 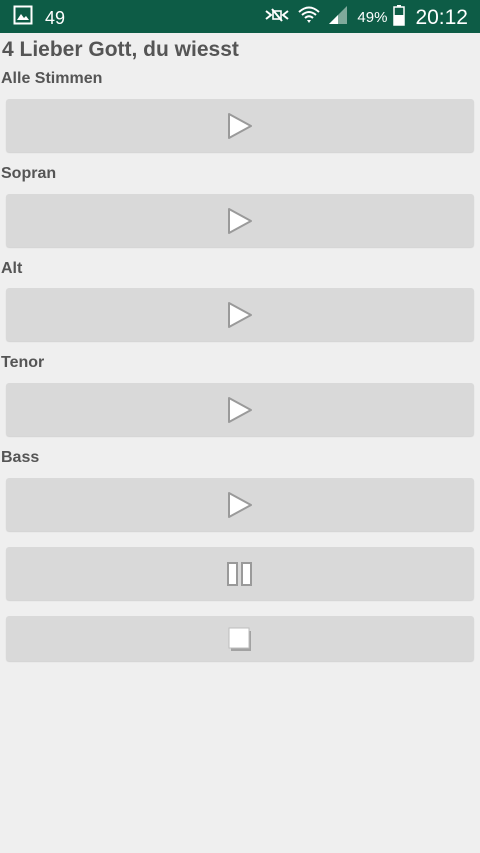 I want to click on notification-count: 49, so click(x=55, y=17).